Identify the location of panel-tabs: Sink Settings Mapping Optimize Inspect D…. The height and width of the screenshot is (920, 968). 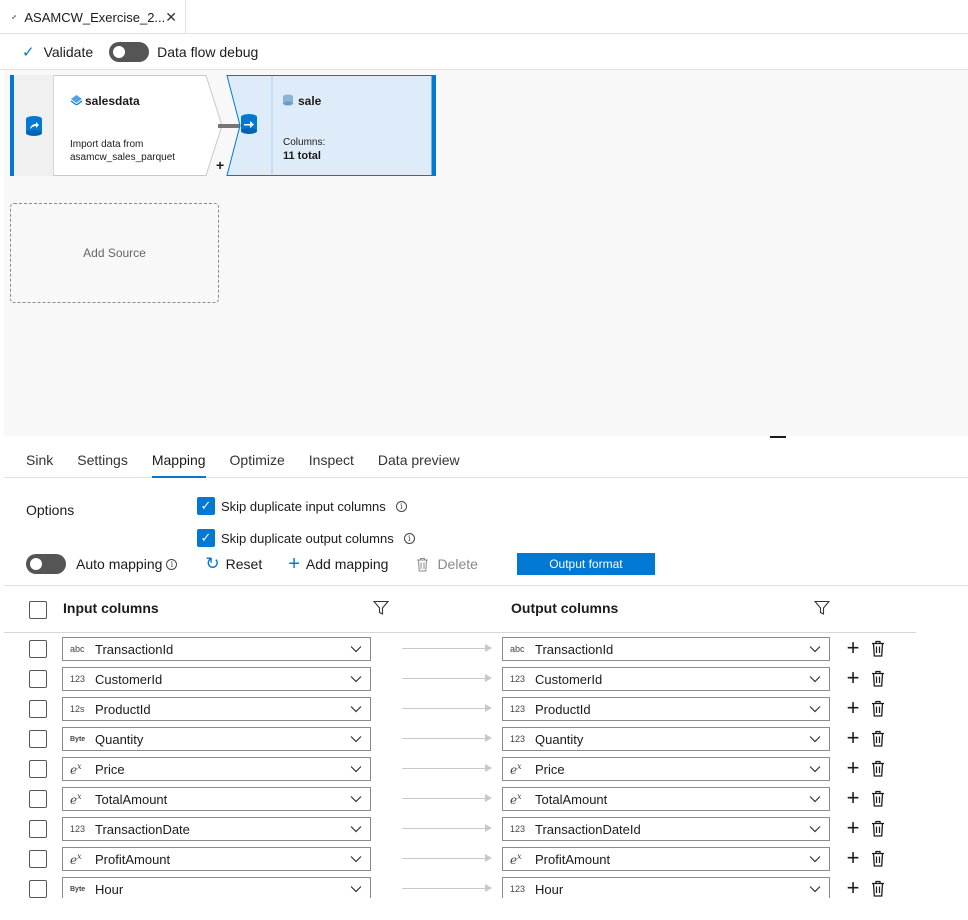
(486, 458).